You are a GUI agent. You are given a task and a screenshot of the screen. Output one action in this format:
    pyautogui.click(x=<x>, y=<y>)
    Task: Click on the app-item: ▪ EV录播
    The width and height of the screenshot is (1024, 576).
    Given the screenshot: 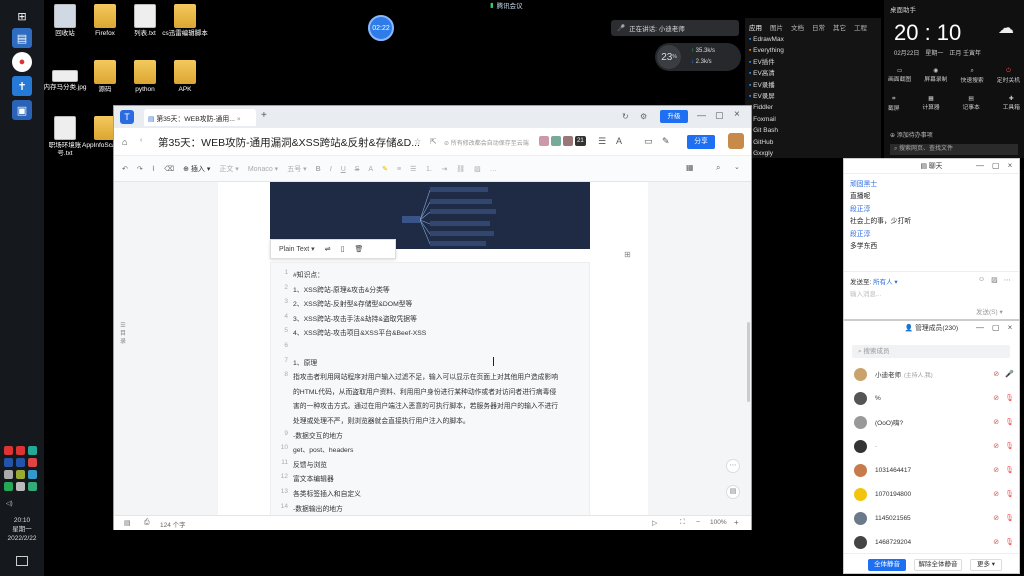 What is the action you would take?
    pyautogui.click(x=766, y=85)
    